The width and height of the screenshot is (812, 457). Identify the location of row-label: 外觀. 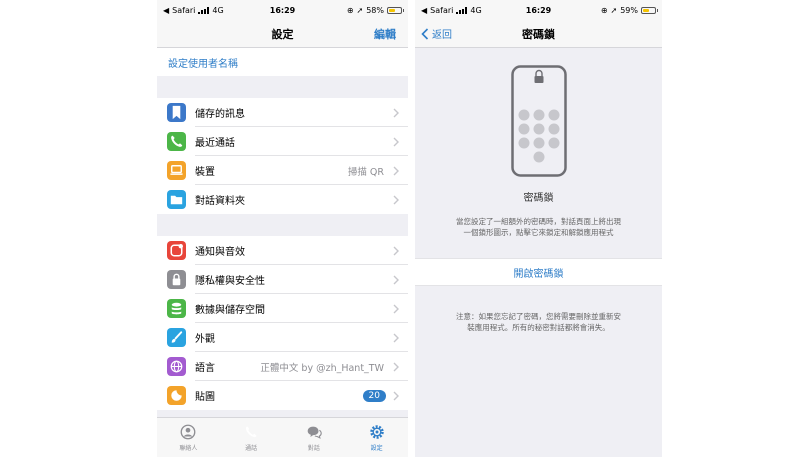
(301, 337).